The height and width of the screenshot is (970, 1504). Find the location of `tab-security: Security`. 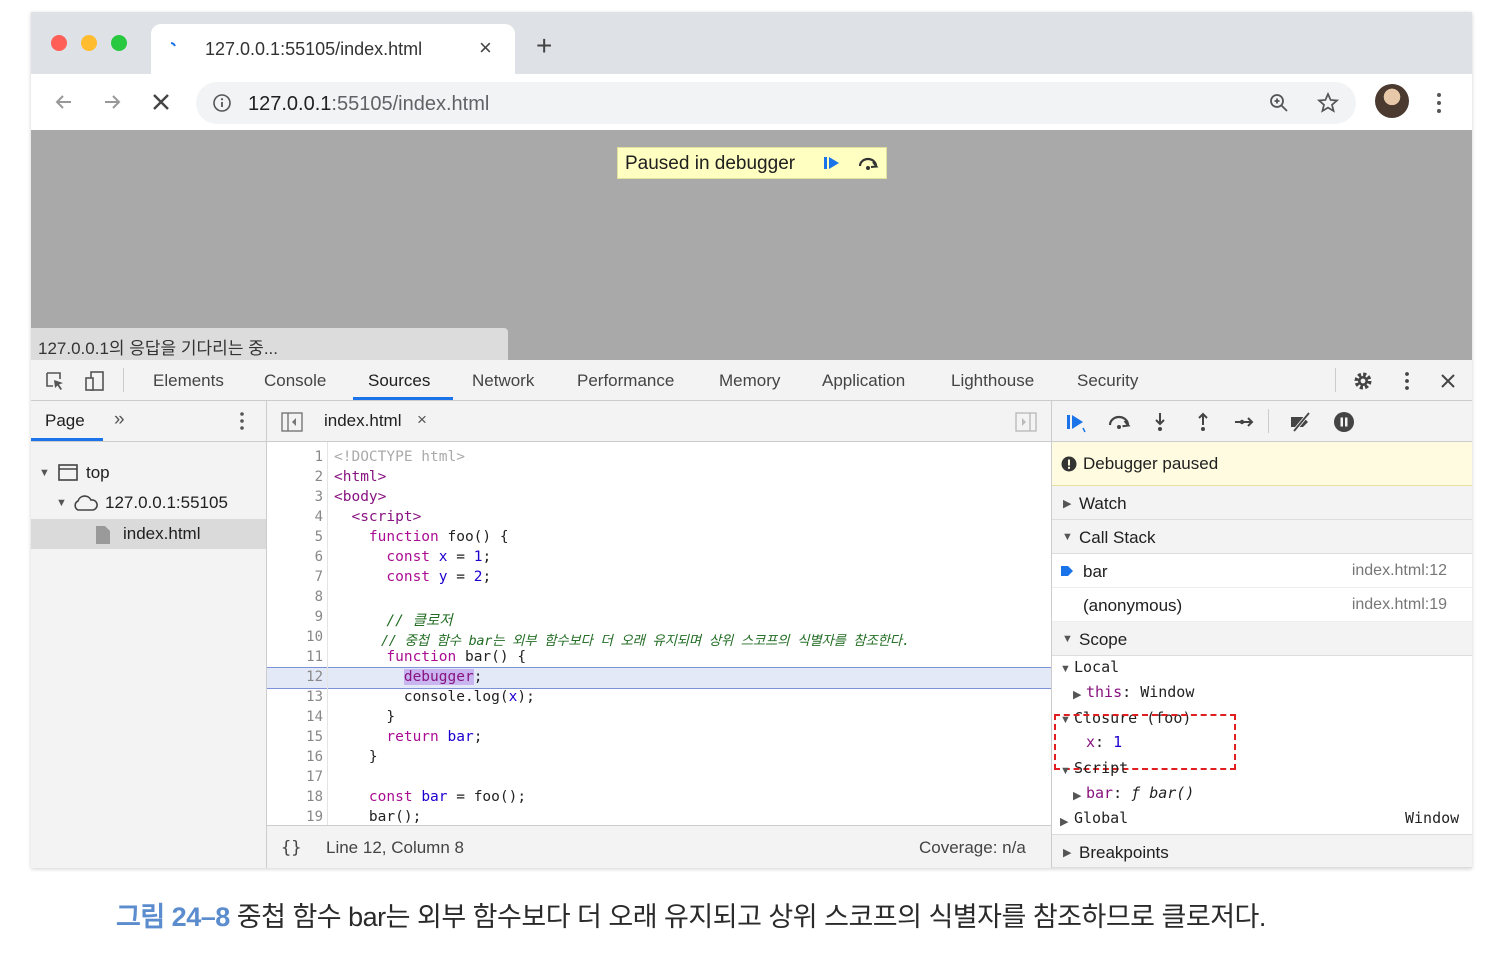

tab-security: Security is located at coordinates (1107, 381).